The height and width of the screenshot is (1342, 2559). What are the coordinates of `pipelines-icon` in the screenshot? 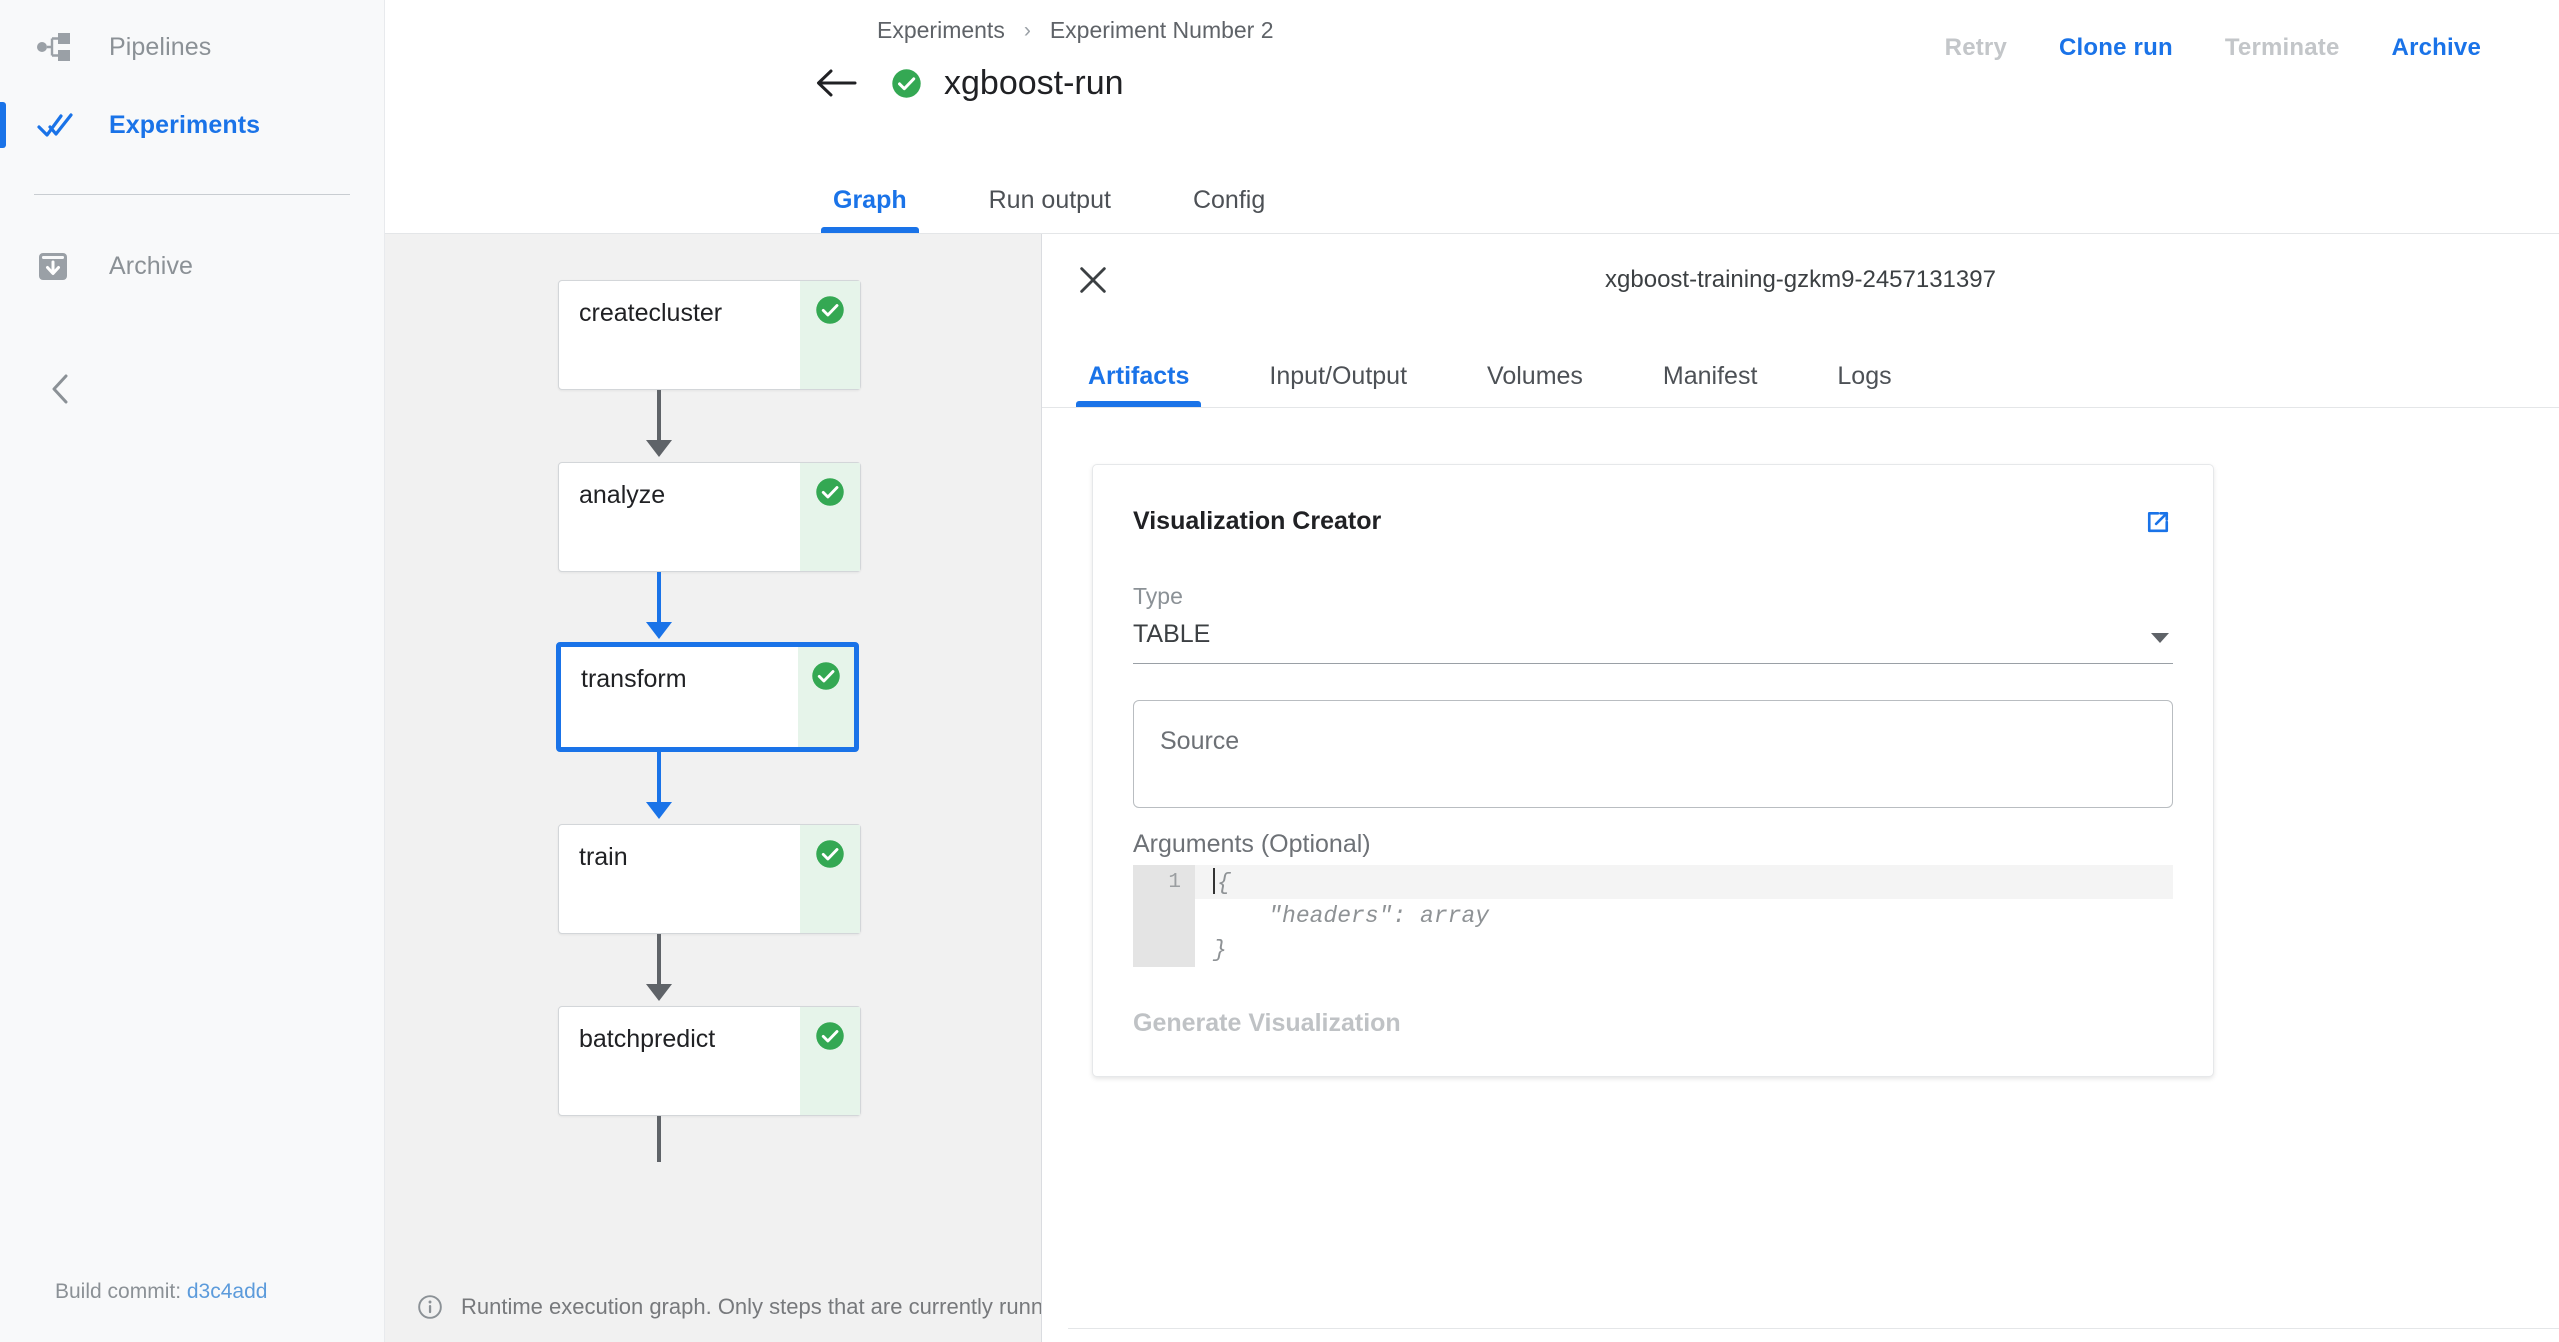 It's located at (58, 47).